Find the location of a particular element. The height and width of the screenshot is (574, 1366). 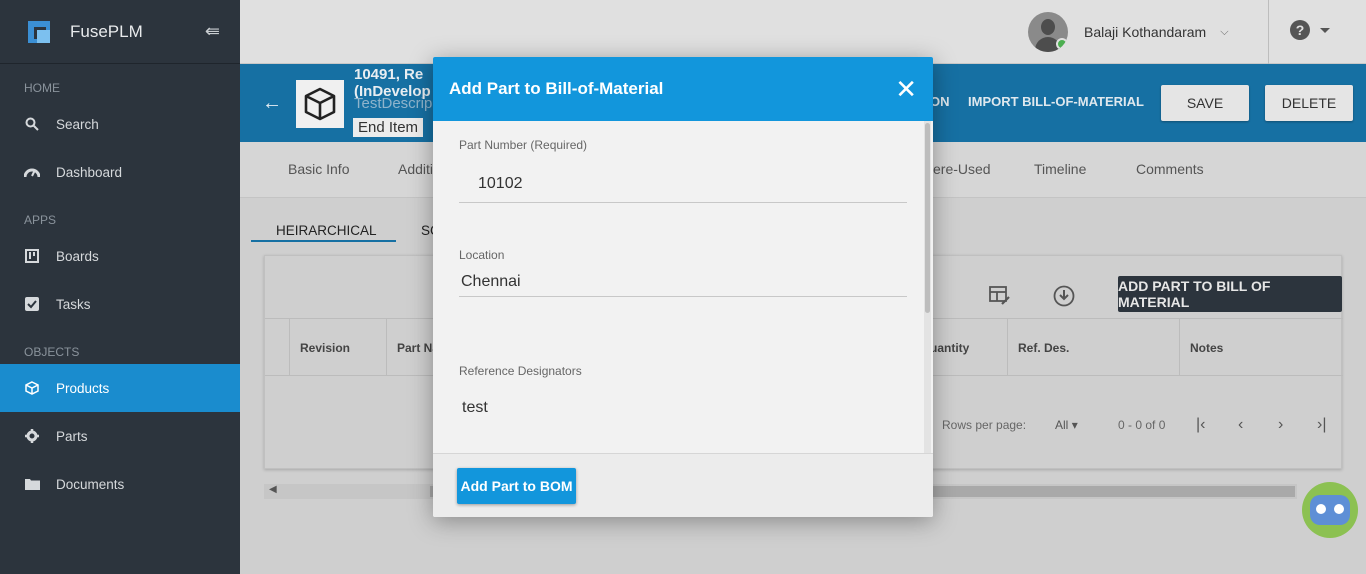

search-icon is located at coordinates (32, 124).